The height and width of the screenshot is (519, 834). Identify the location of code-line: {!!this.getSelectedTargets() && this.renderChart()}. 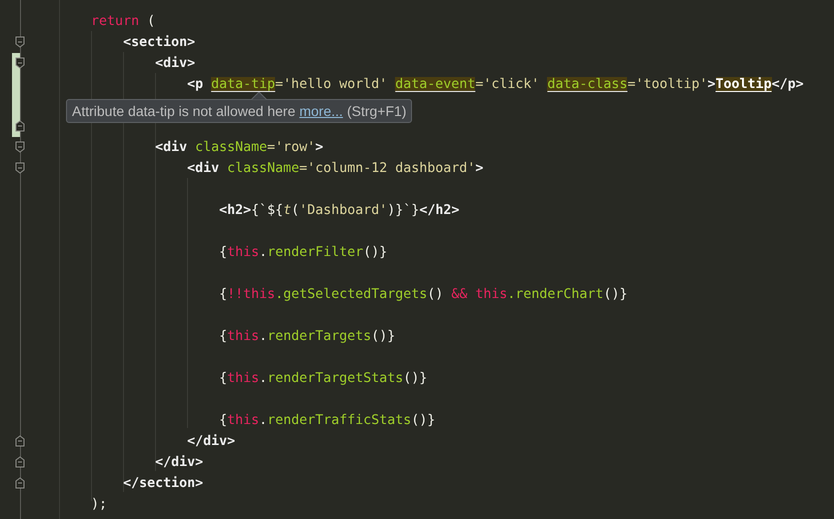
(423, 295).